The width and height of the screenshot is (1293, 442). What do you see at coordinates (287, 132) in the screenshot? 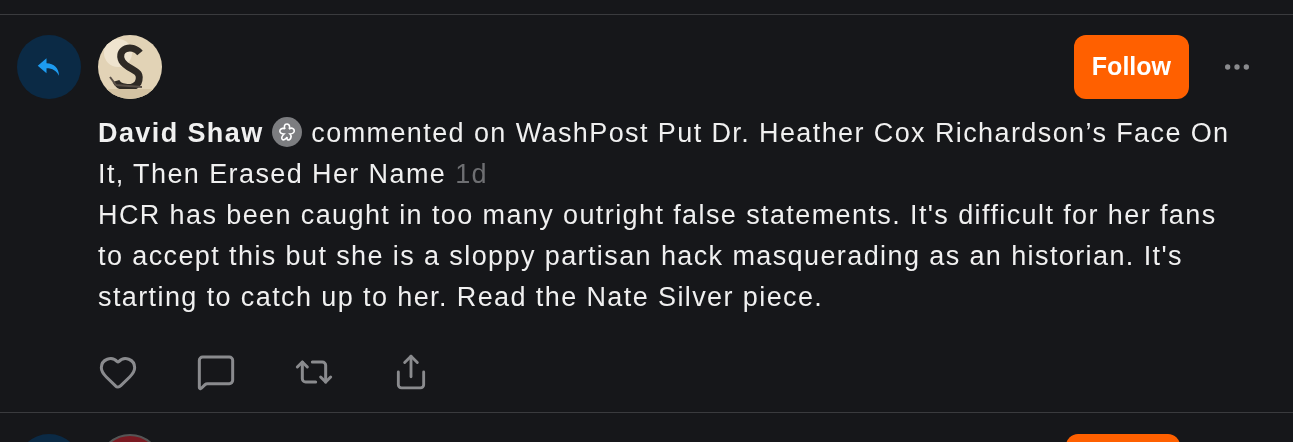
I see `flower-badge-icon` at bounding box center [287, 132].